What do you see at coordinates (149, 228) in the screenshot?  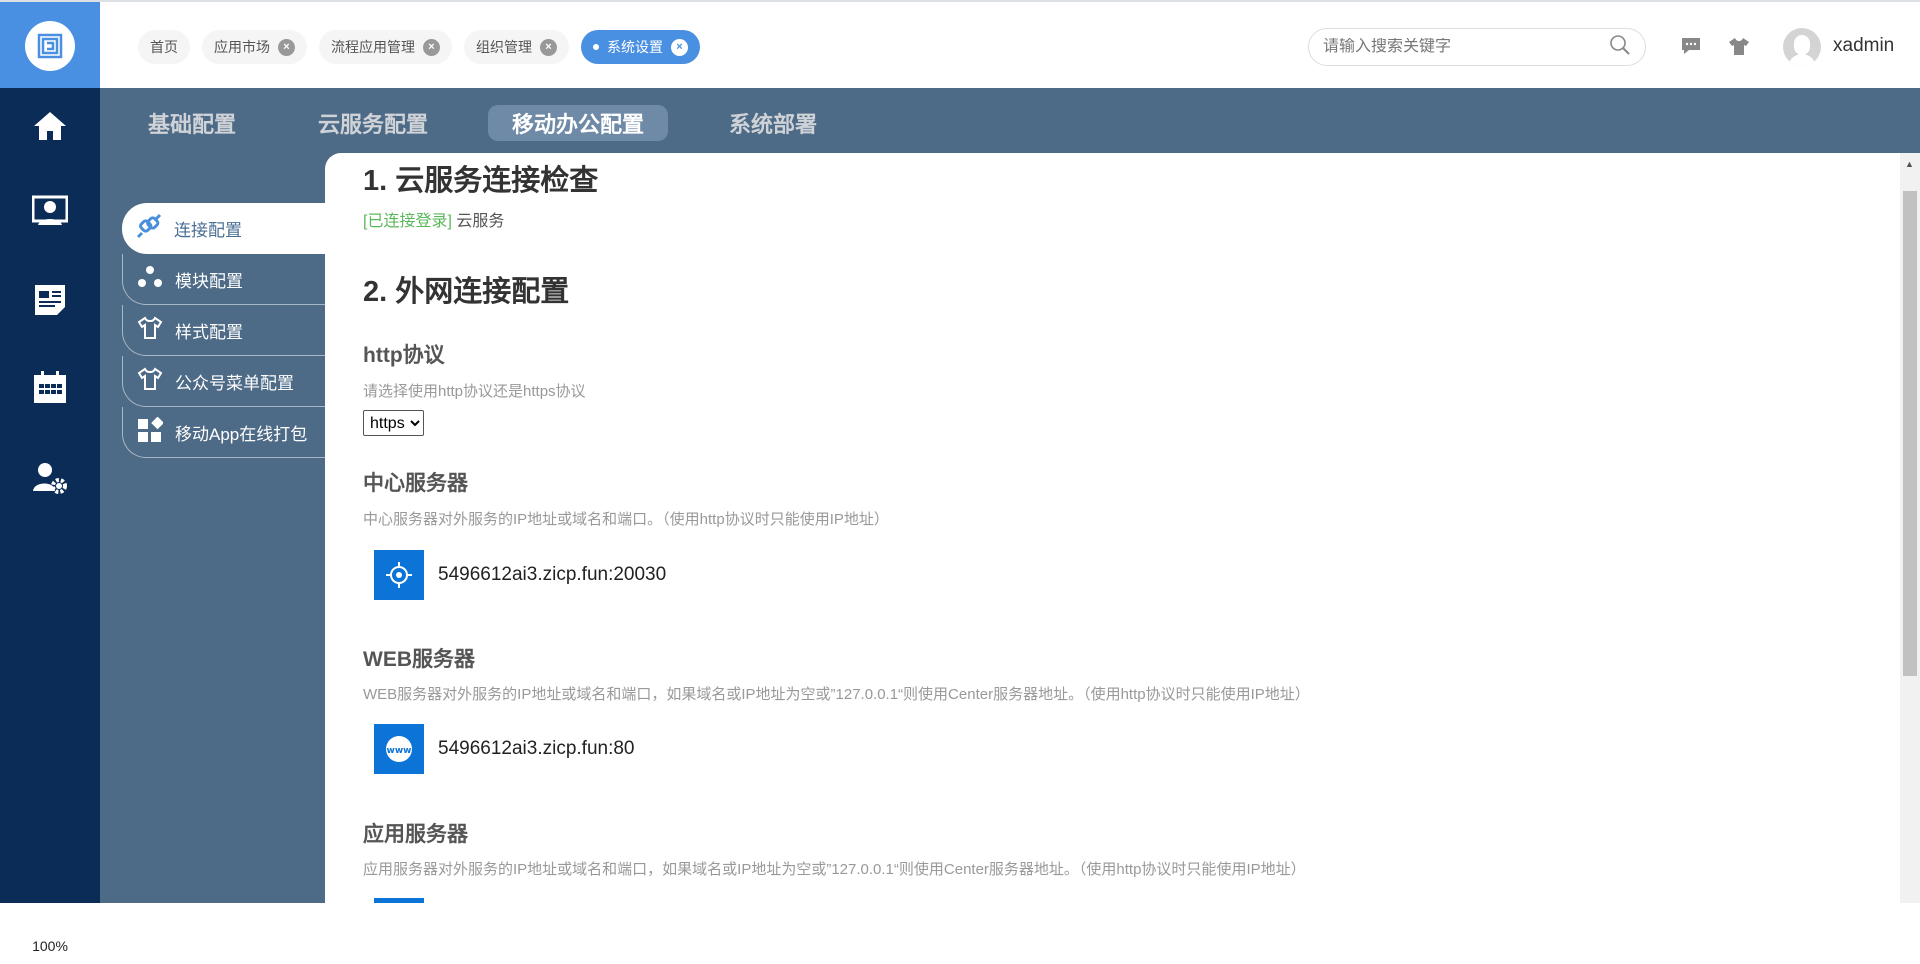 I see `plug-icon` at bounding box center [149, 228].